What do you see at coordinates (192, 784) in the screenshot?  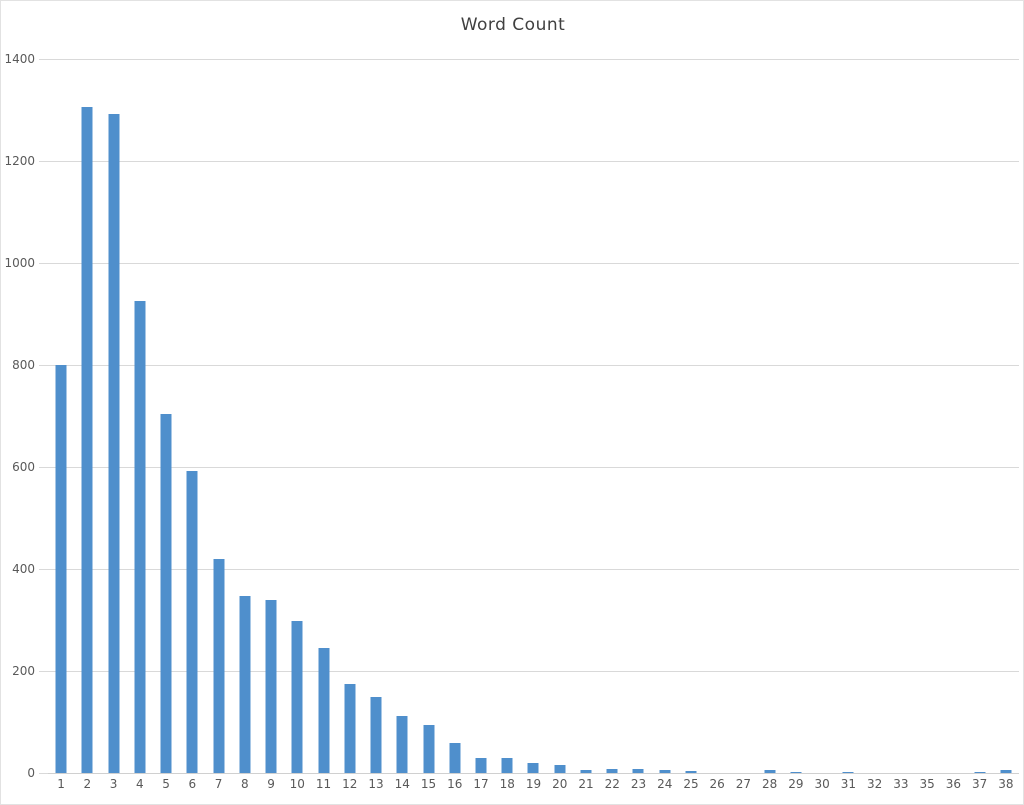 I see `x-tick-label: 6` at bounding box center [192, 784].